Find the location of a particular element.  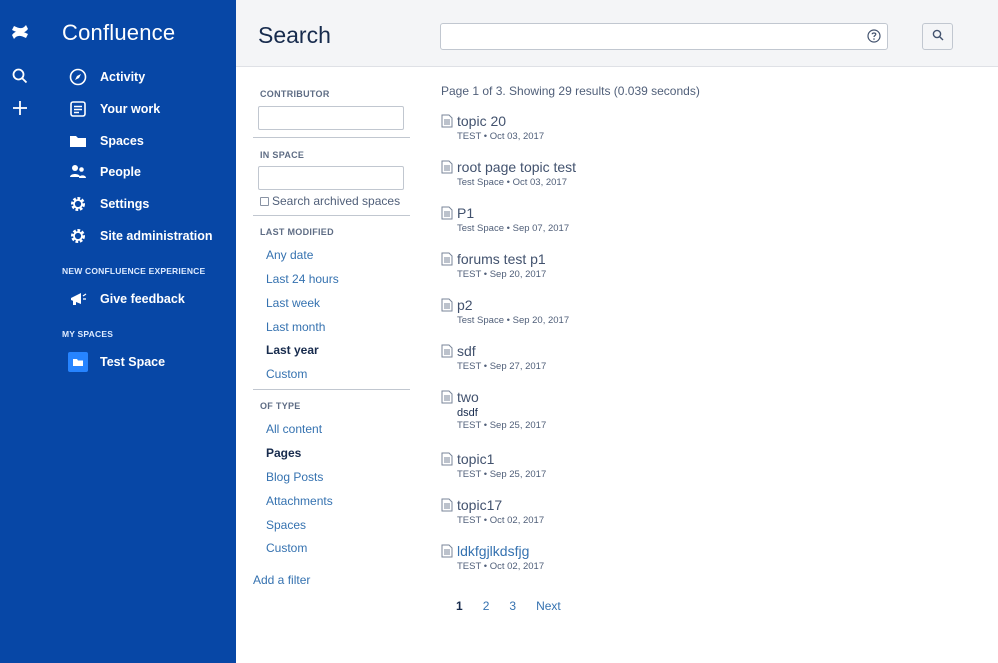

result-meta: TEST • Sep 20, 2017 is located at coordinates (502, 274).